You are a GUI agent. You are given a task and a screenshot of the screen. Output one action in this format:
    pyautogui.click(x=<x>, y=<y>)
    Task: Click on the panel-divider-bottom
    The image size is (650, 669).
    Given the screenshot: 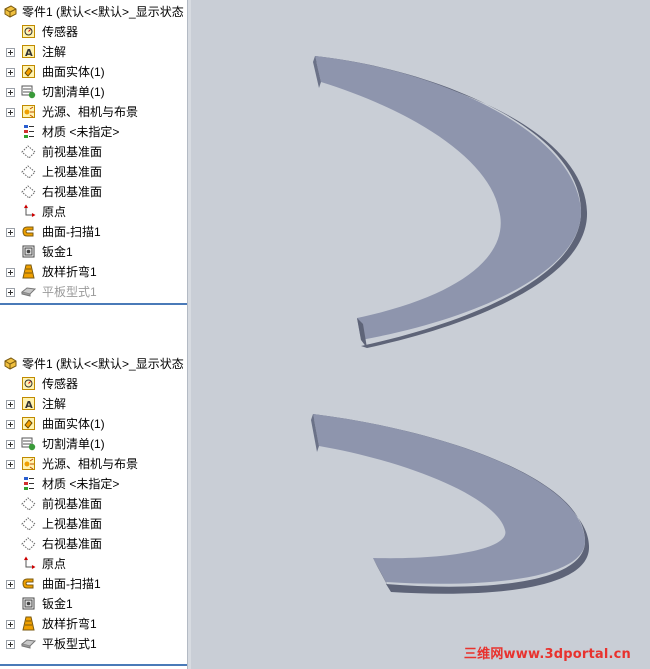 What is the action you would take?
    pyautogui.click(x=93, y=665)
    